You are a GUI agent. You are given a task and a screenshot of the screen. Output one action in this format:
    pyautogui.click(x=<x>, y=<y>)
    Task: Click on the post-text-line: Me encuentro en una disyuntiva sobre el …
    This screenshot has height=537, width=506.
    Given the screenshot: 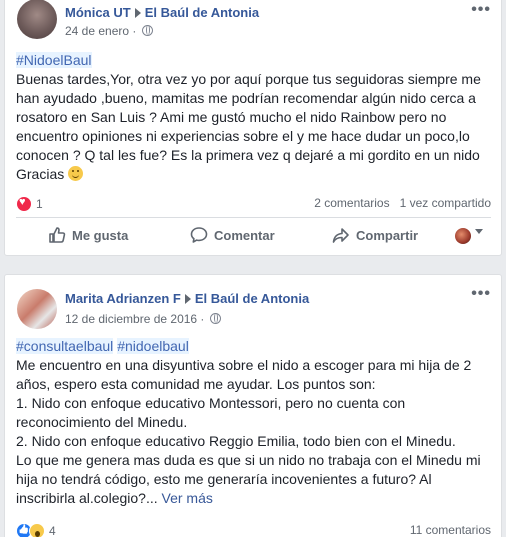 What is the action you would take?
    pyautogui.click(x=244, y=374)
    